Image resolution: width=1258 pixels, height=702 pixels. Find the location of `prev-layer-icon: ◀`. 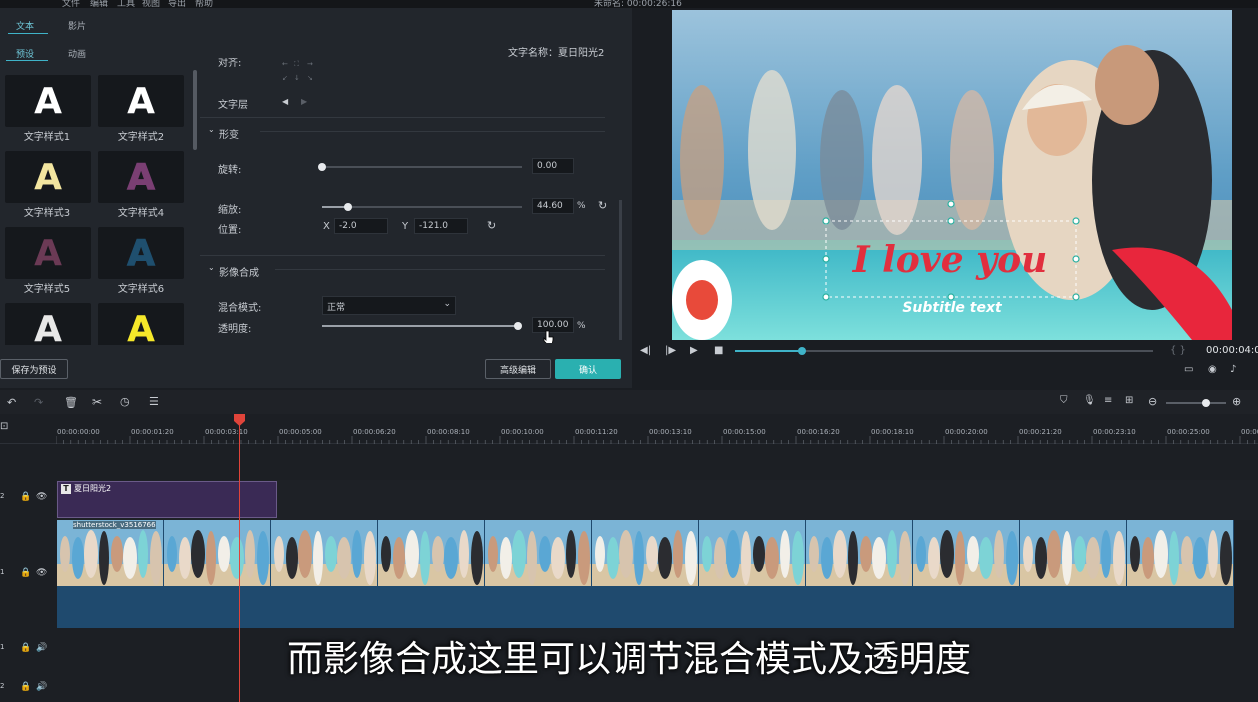

prev-layer-icon: ◀ is located at coordinates (285, 101).